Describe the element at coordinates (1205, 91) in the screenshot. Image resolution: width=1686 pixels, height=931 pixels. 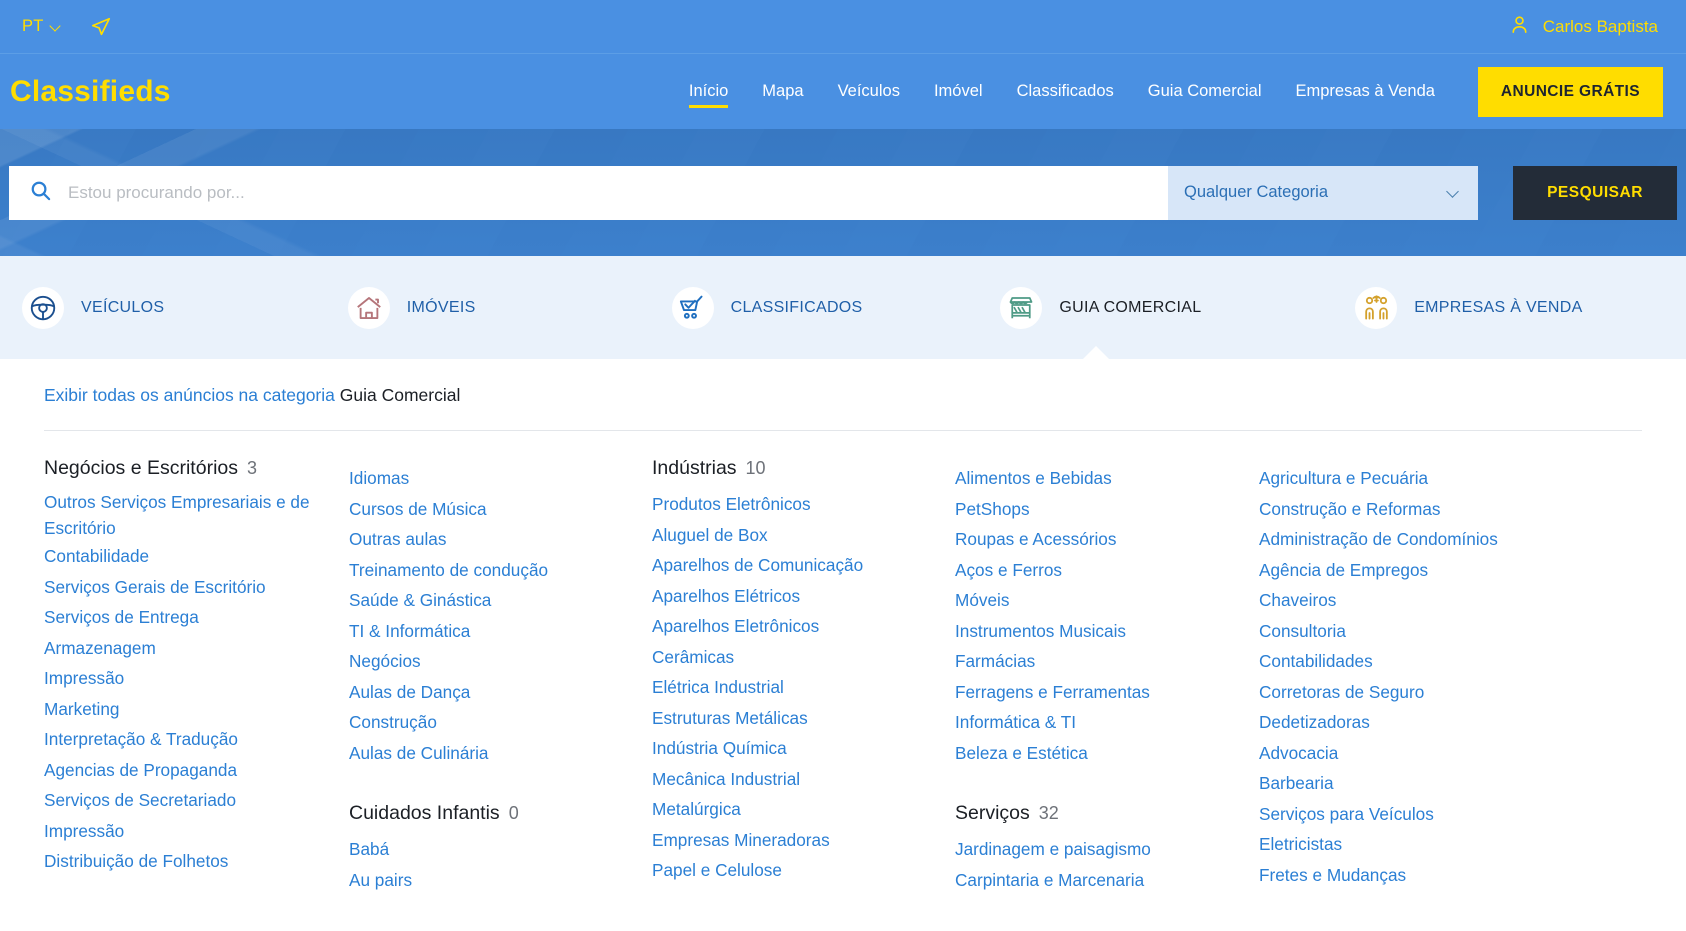
I see `nav-item-guia-comercial: Guia Comercial` at that location.